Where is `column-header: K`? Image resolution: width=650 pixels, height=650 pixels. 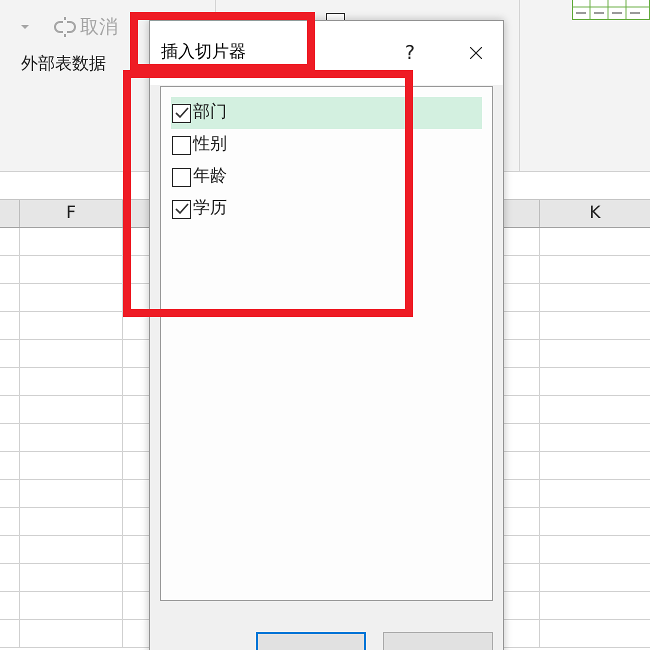
column-header: K is located at coordinates (595, 213).